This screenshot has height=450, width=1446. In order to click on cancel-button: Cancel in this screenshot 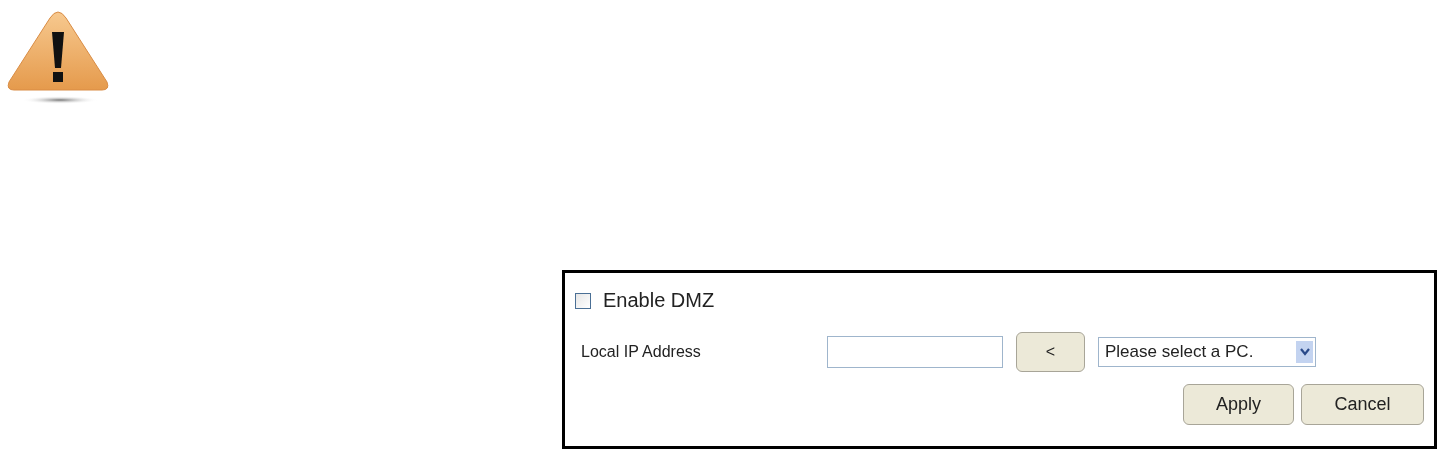, I will do `click(1362, 404)`.